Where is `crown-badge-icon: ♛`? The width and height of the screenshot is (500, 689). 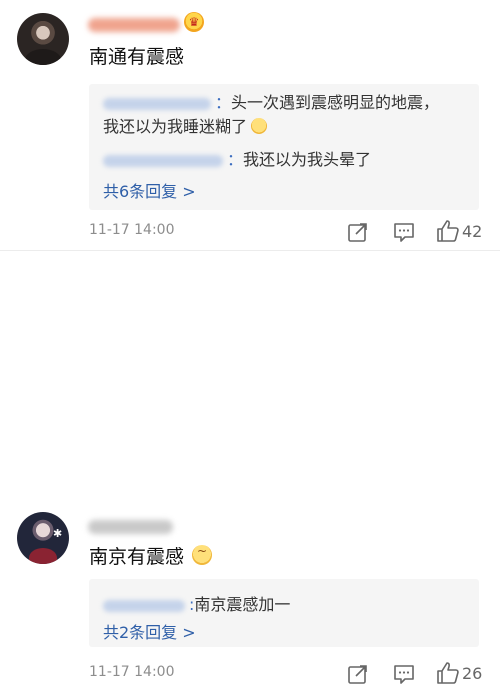
crown-badge-icon: ♛ is located at coordinates (194, 22).